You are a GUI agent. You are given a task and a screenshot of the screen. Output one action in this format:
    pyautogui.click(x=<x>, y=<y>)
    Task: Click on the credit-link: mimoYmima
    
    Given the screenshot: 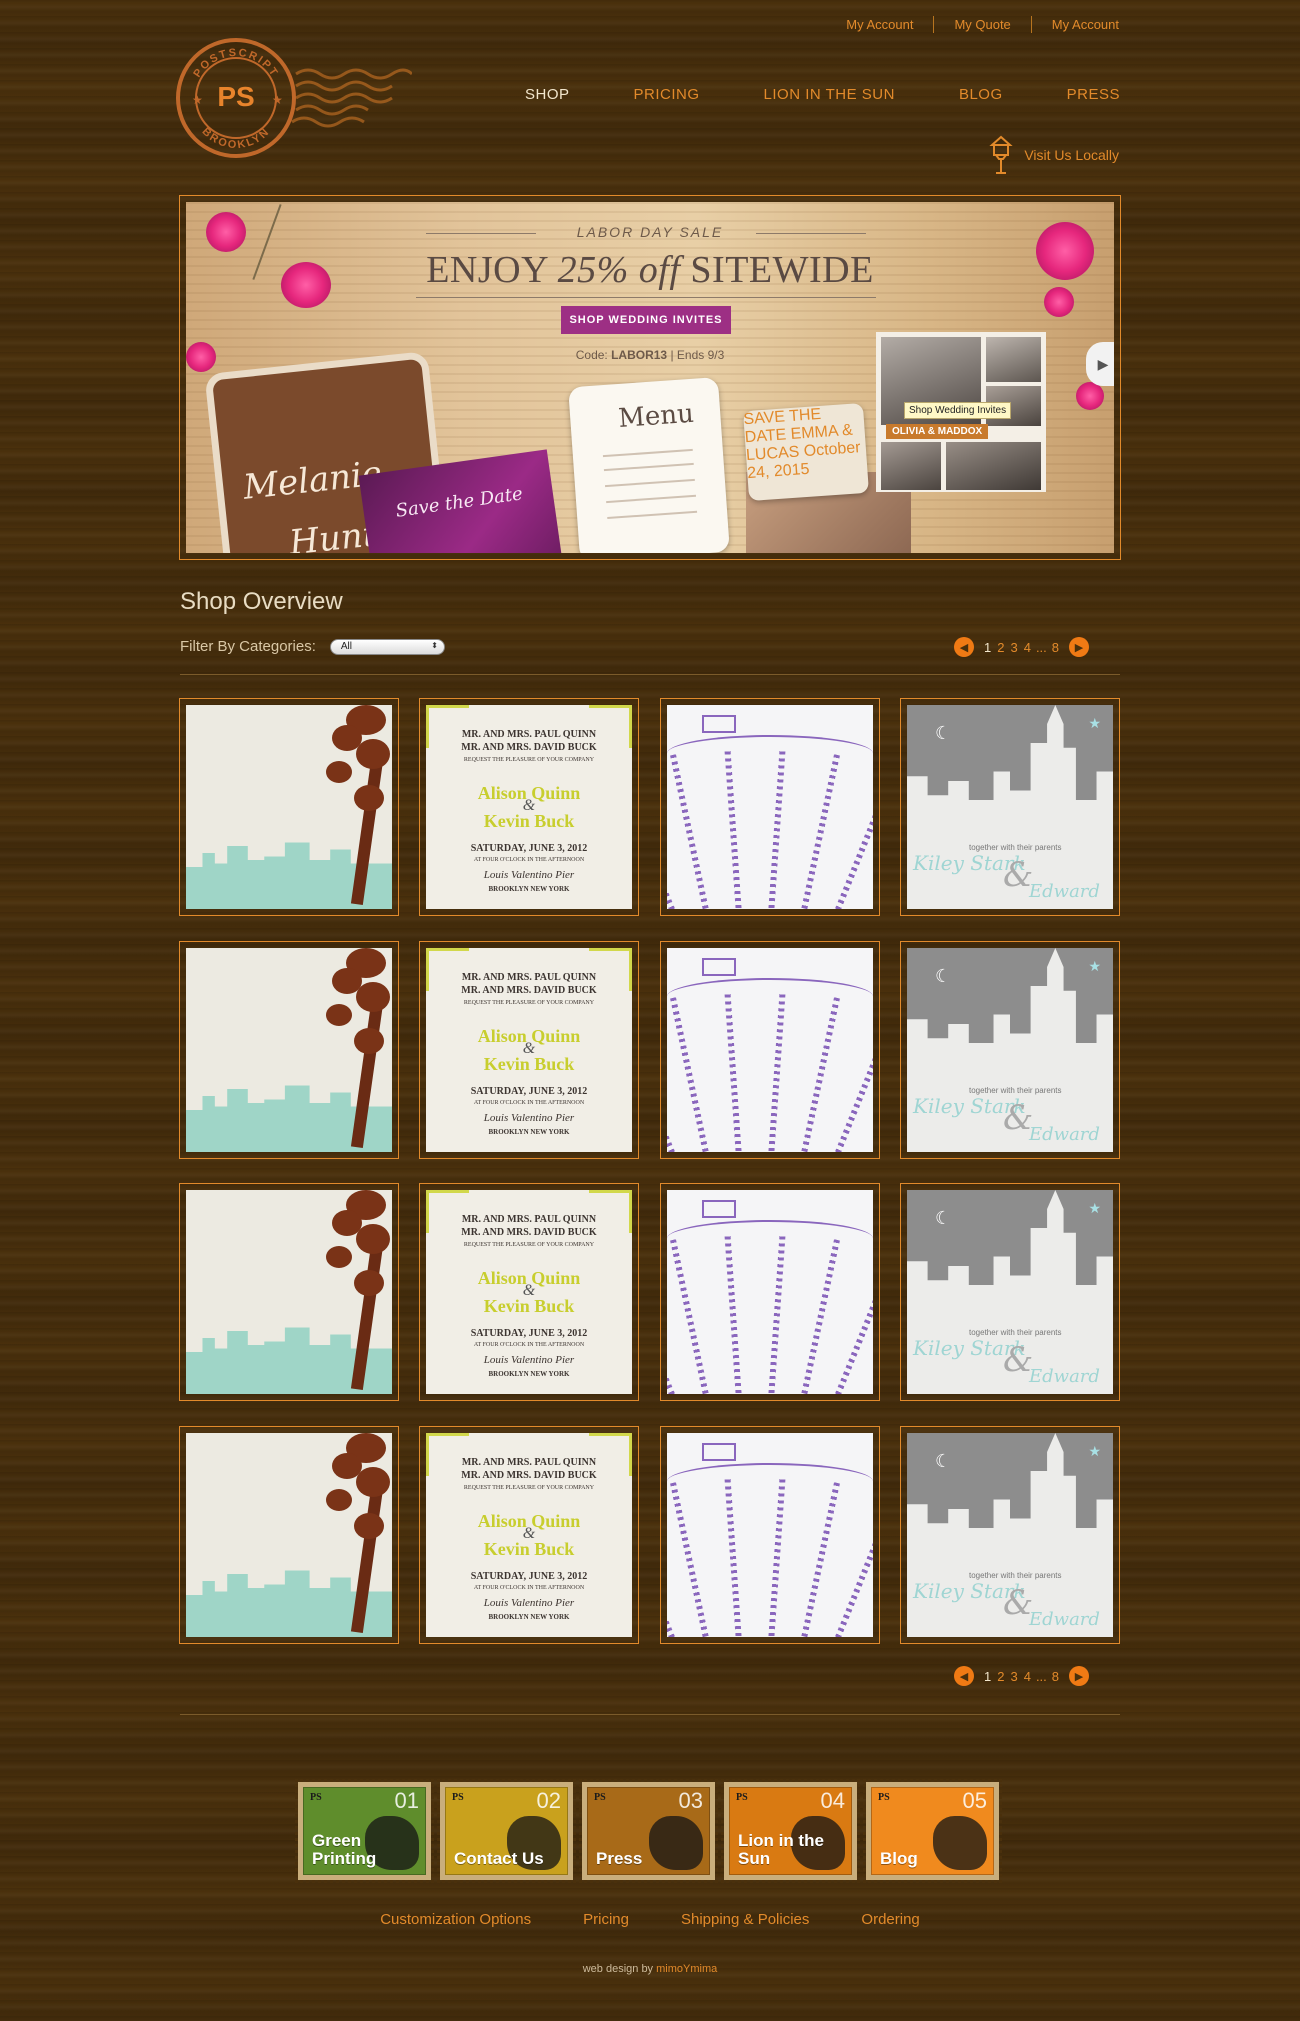 What is the action you would take?
    pyautogui.click(x=686, y=1969)
    